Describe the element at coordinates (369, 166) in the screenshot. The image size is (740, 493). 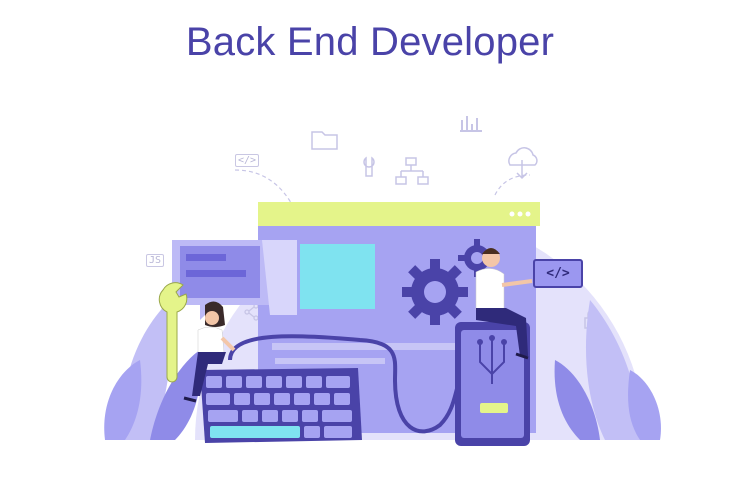
I see `wrench-icon` at that location.